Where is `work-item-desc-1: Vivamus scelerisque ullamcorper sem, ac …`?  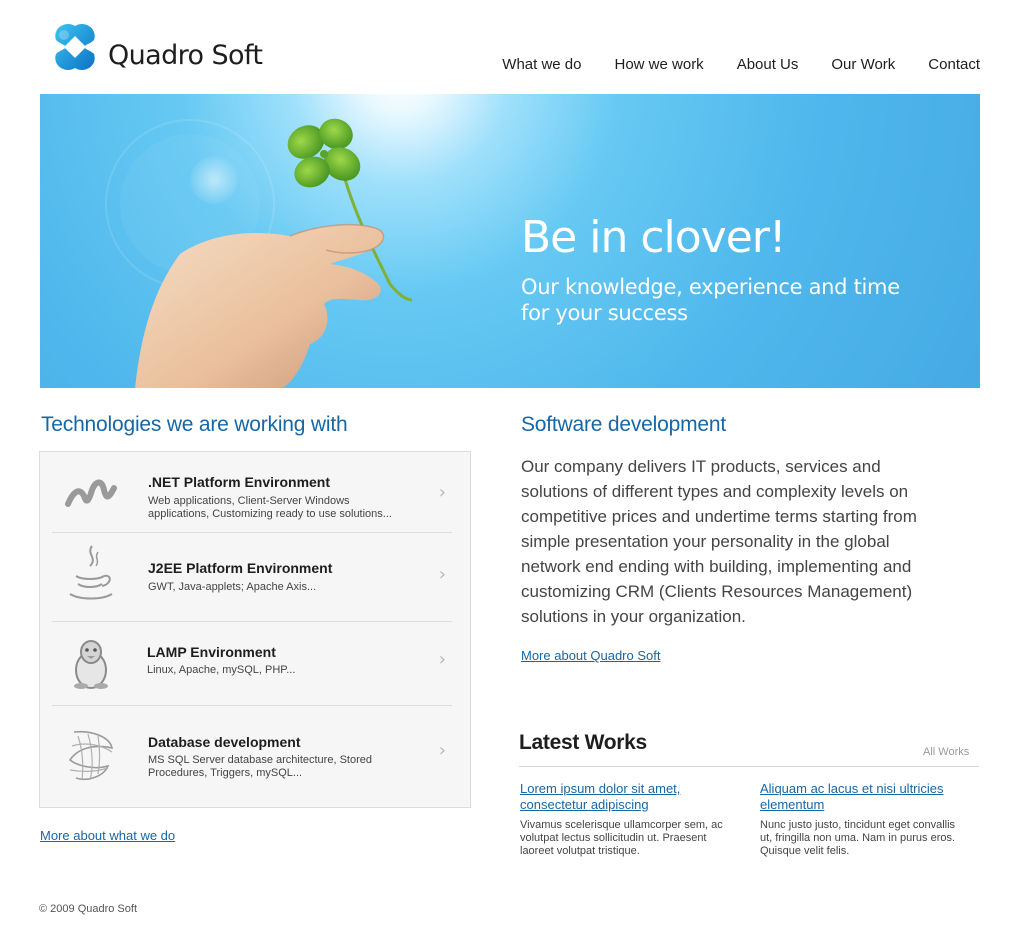
work-item-desc-1: Vivamus scelerisque ullamcorper sem, ac … is located at coordinates (621, 838).